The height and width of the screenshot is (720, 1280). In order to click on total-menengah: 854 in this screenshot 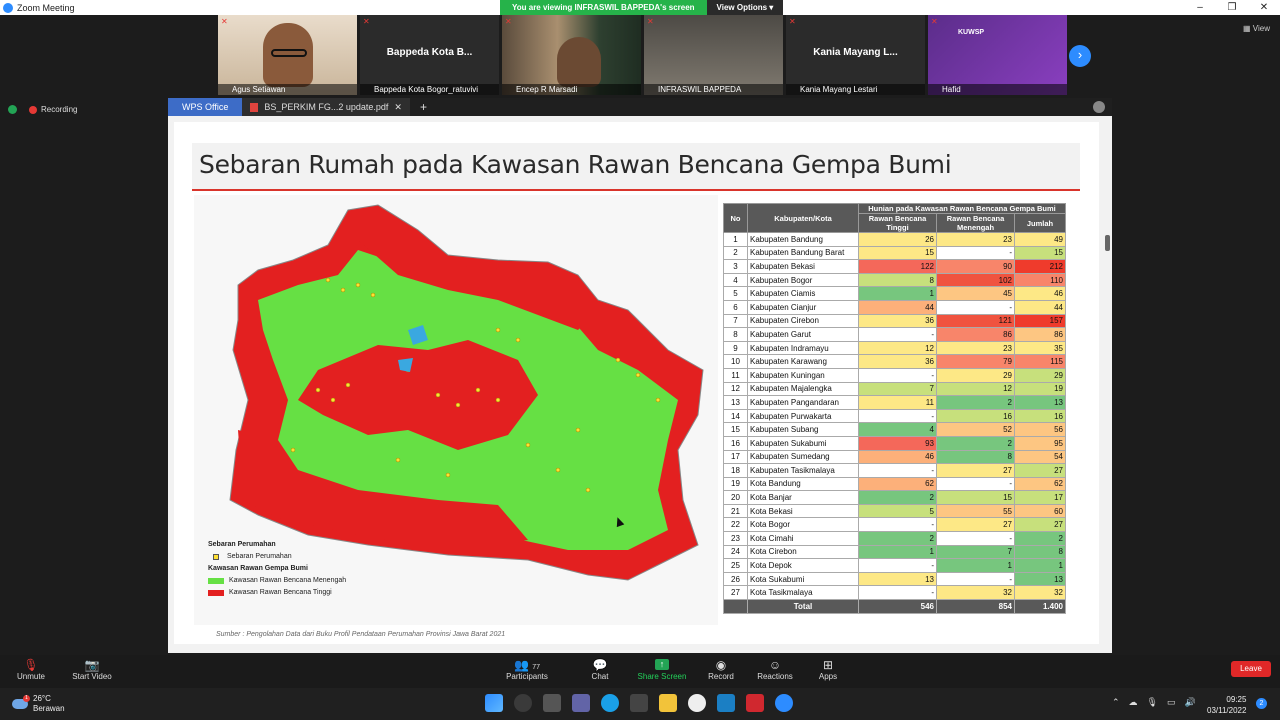, I will do `click(975, 606)`.